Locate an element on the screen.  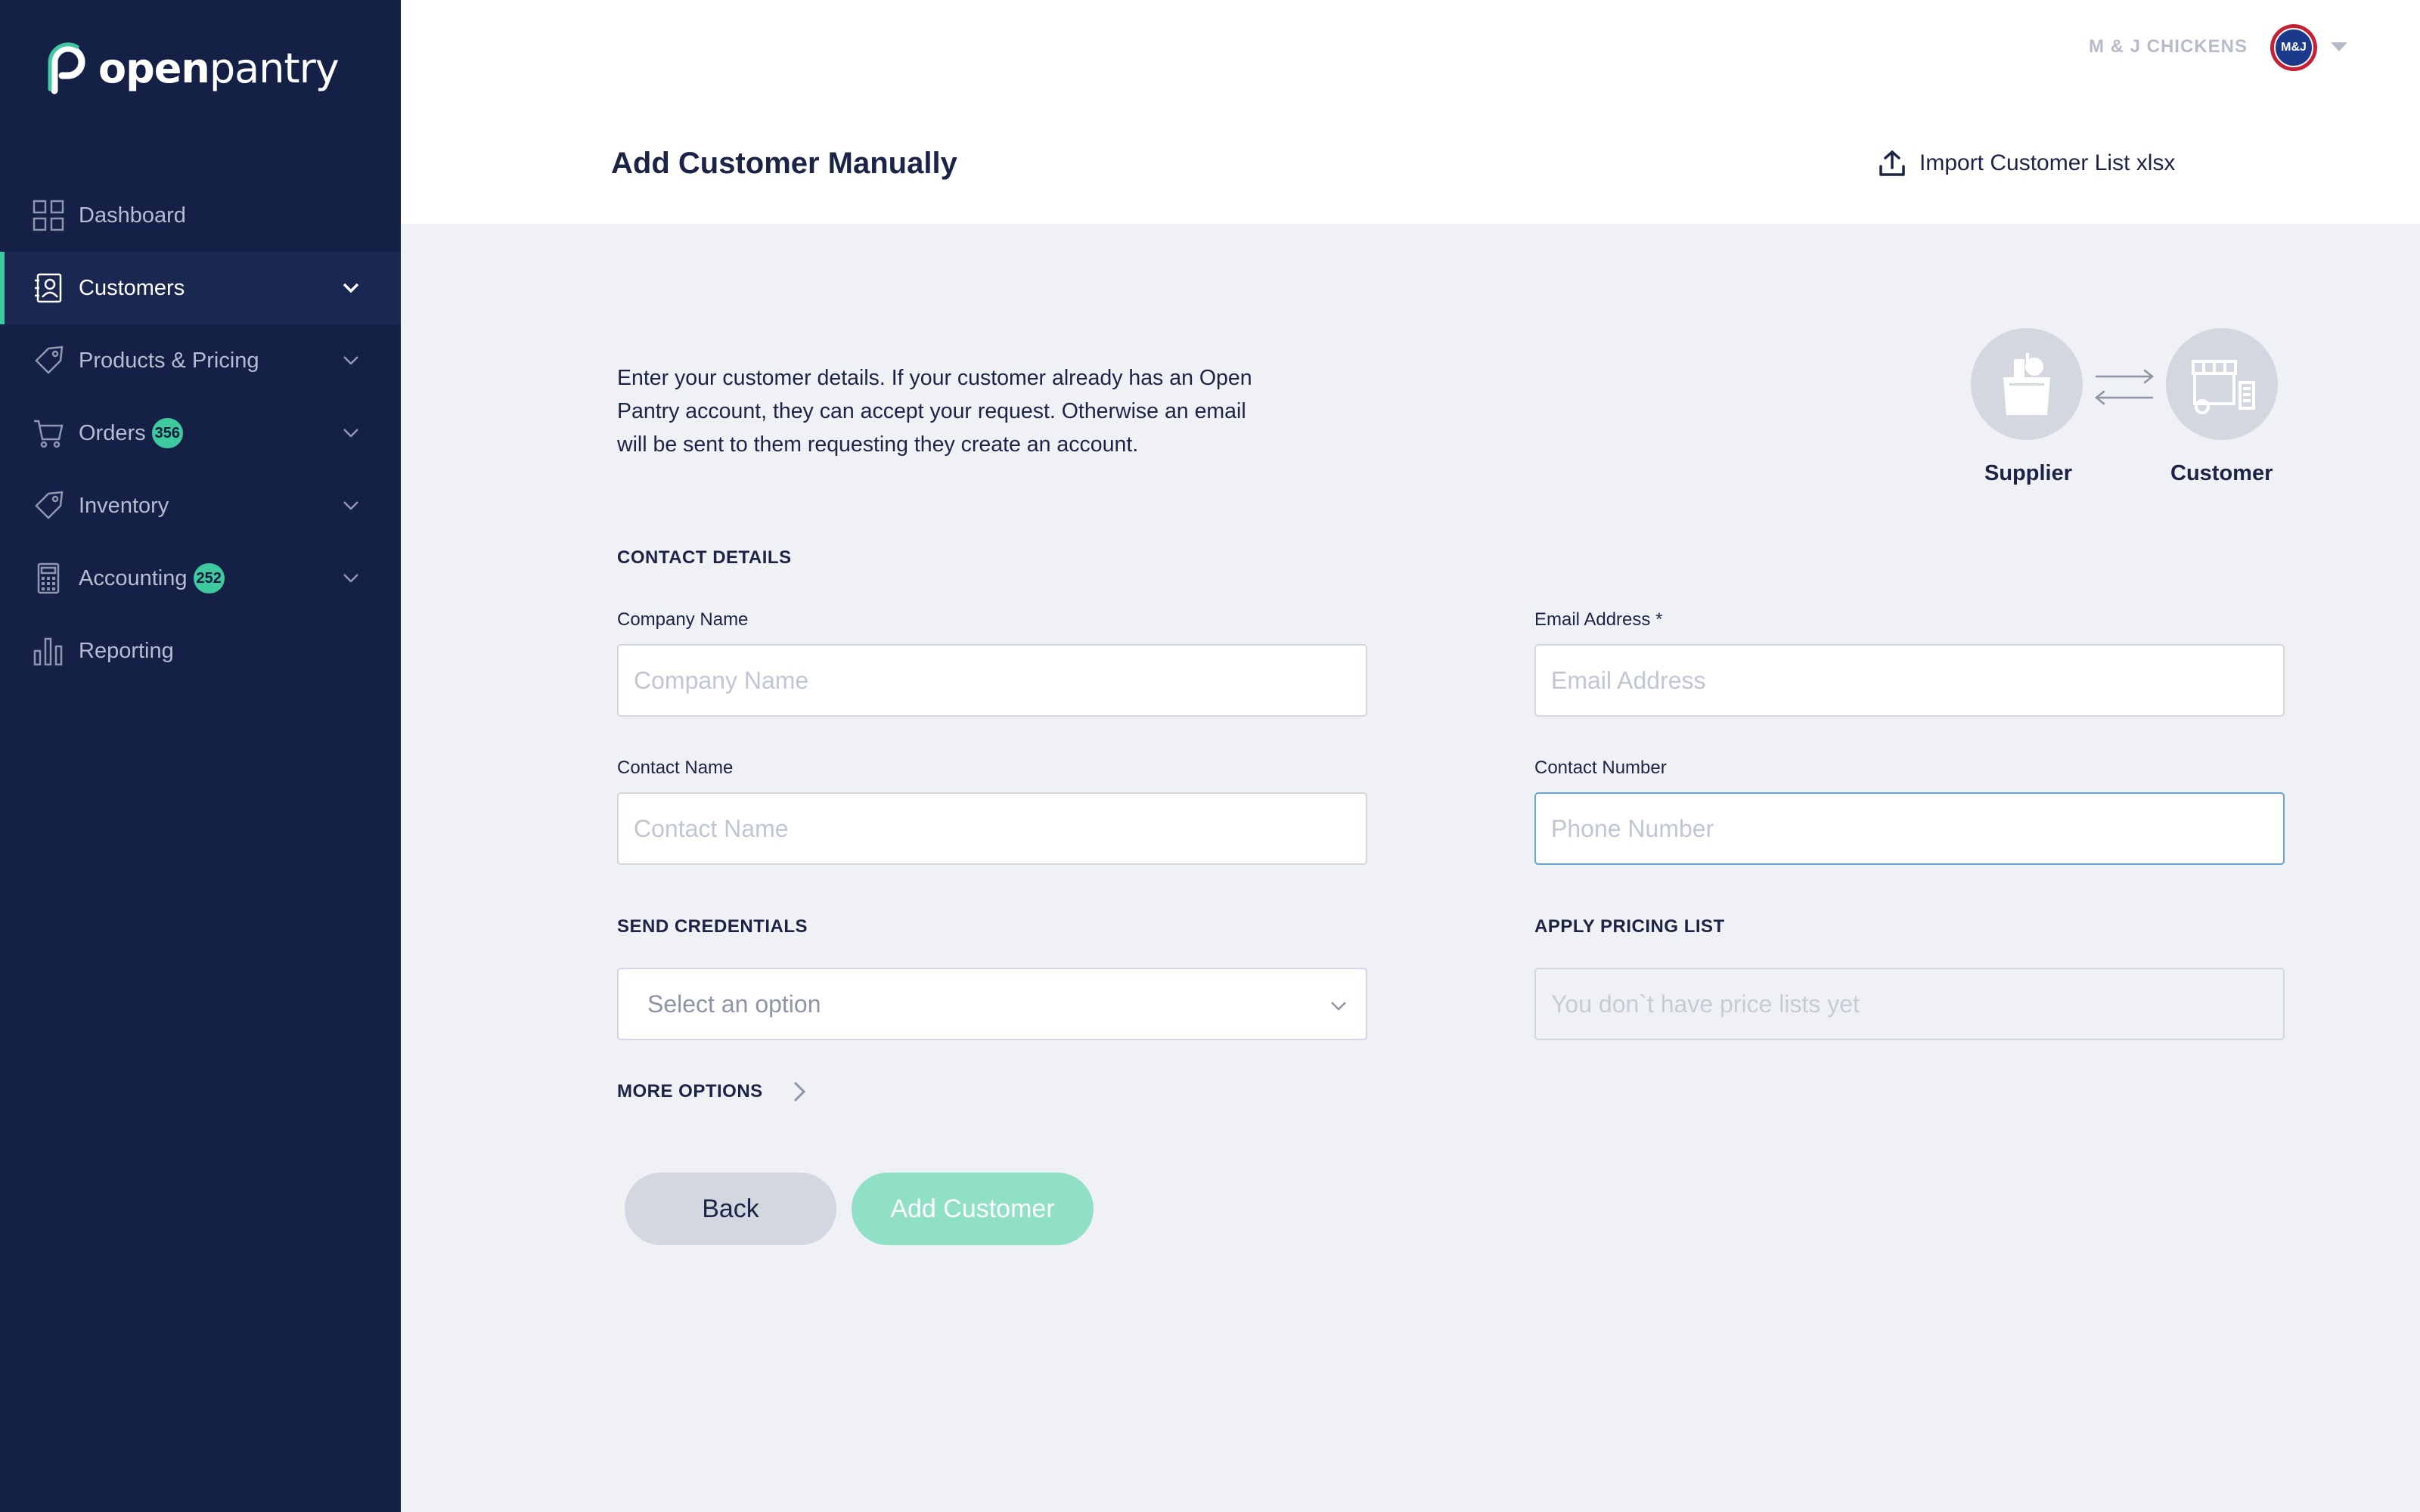
cart-icon is located at coordinates (49, 434).